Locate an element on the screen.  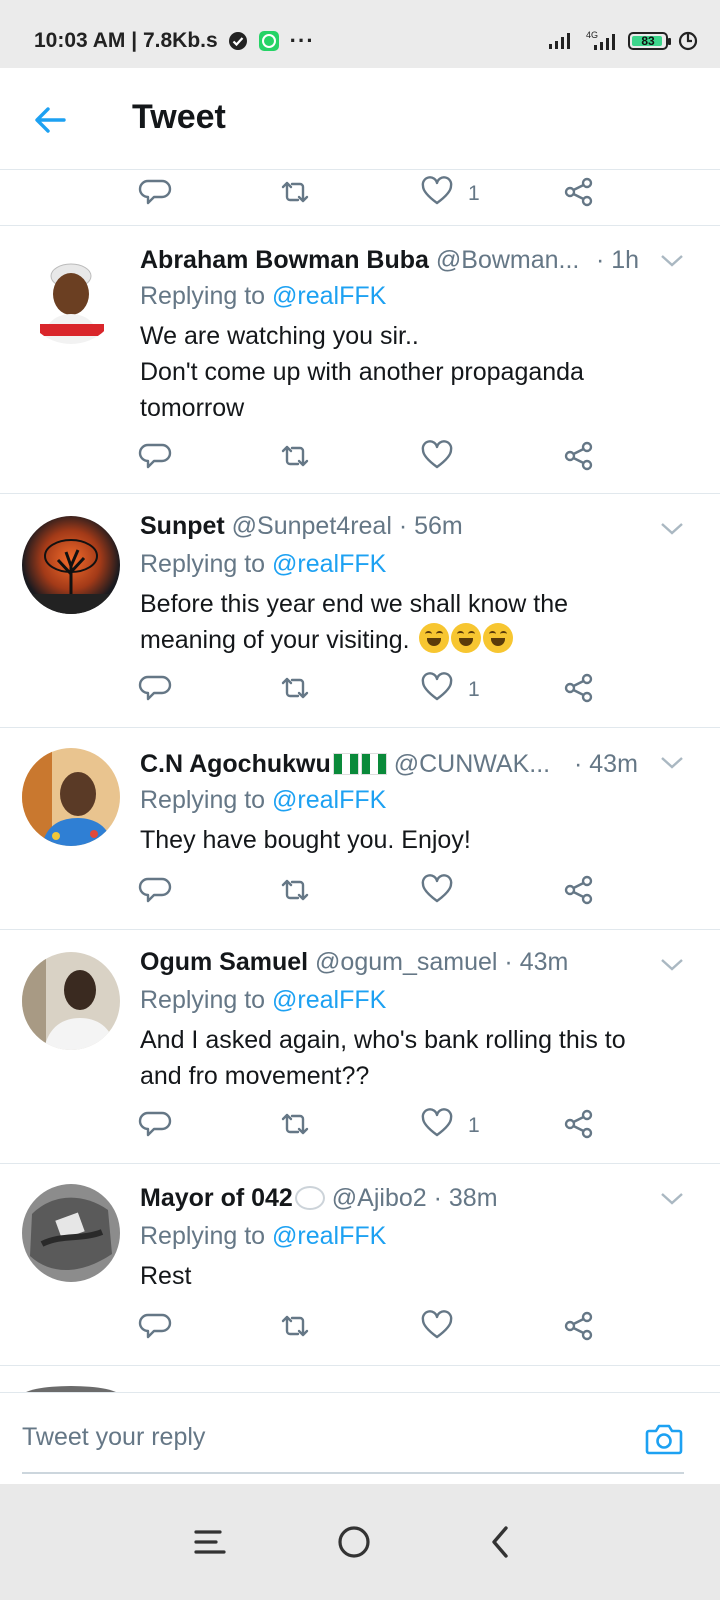
like-count: 1 is located at coordinates (474, 193).